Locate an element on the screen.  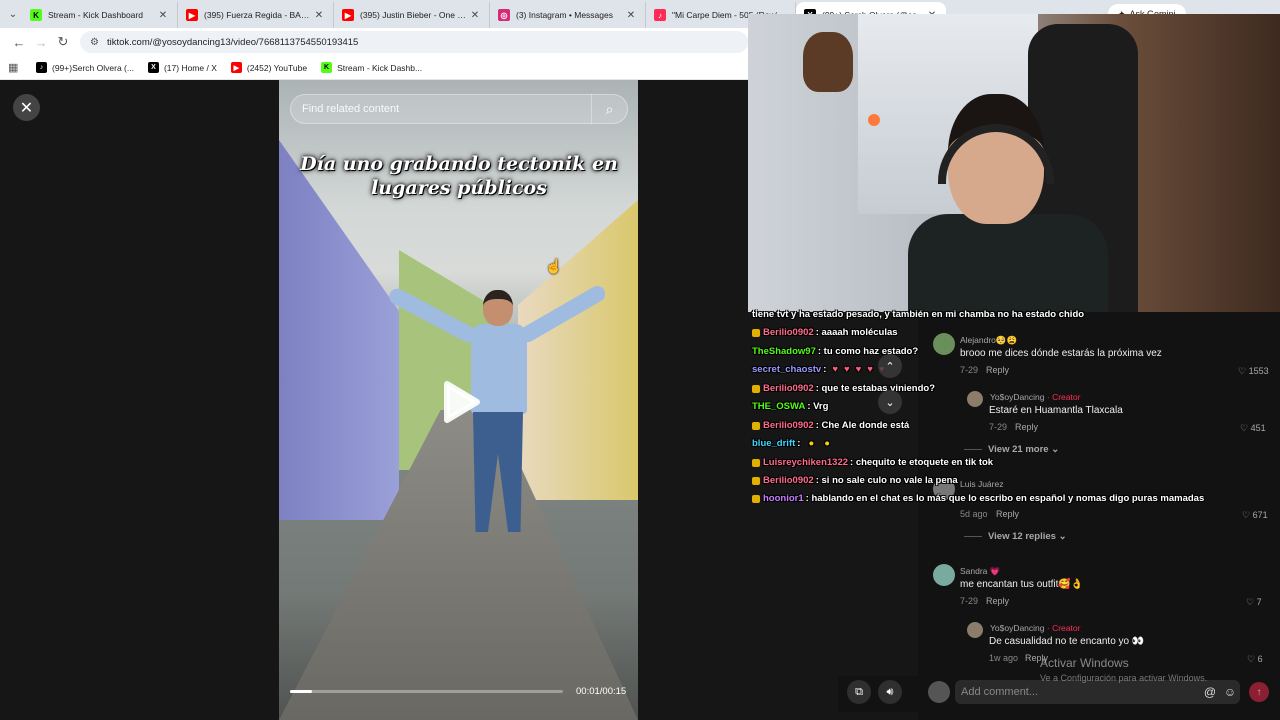
video-progress-bar is located at coordinates (426, 691).